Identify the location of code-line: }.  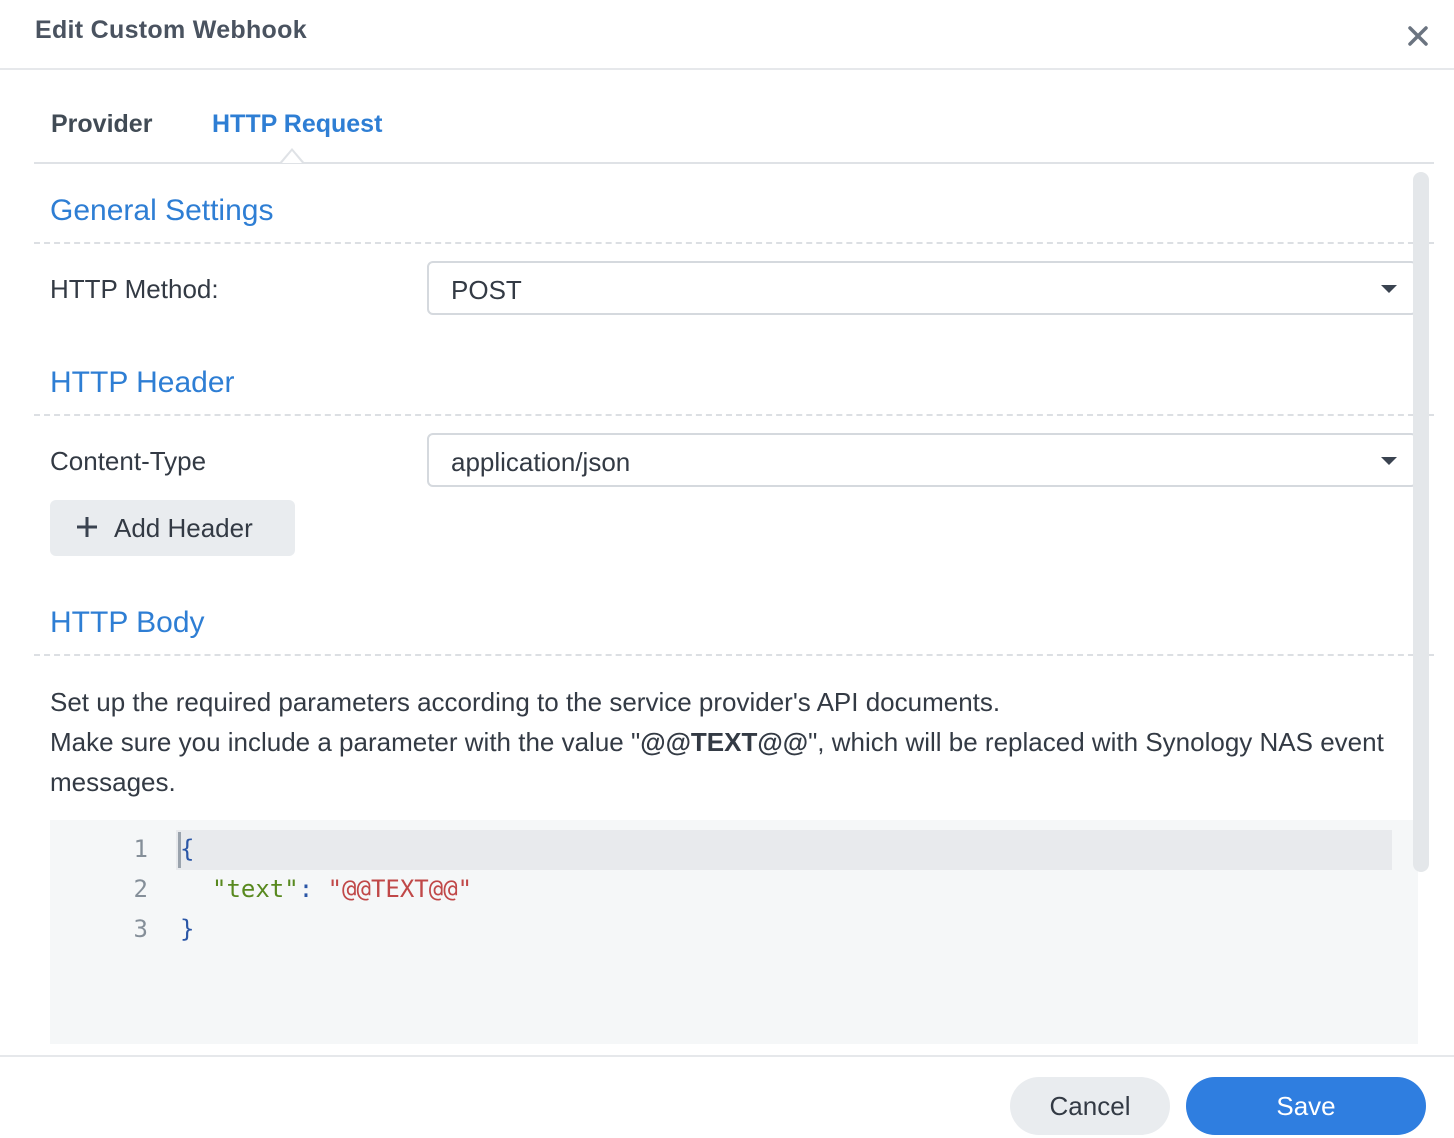
(187, 929).